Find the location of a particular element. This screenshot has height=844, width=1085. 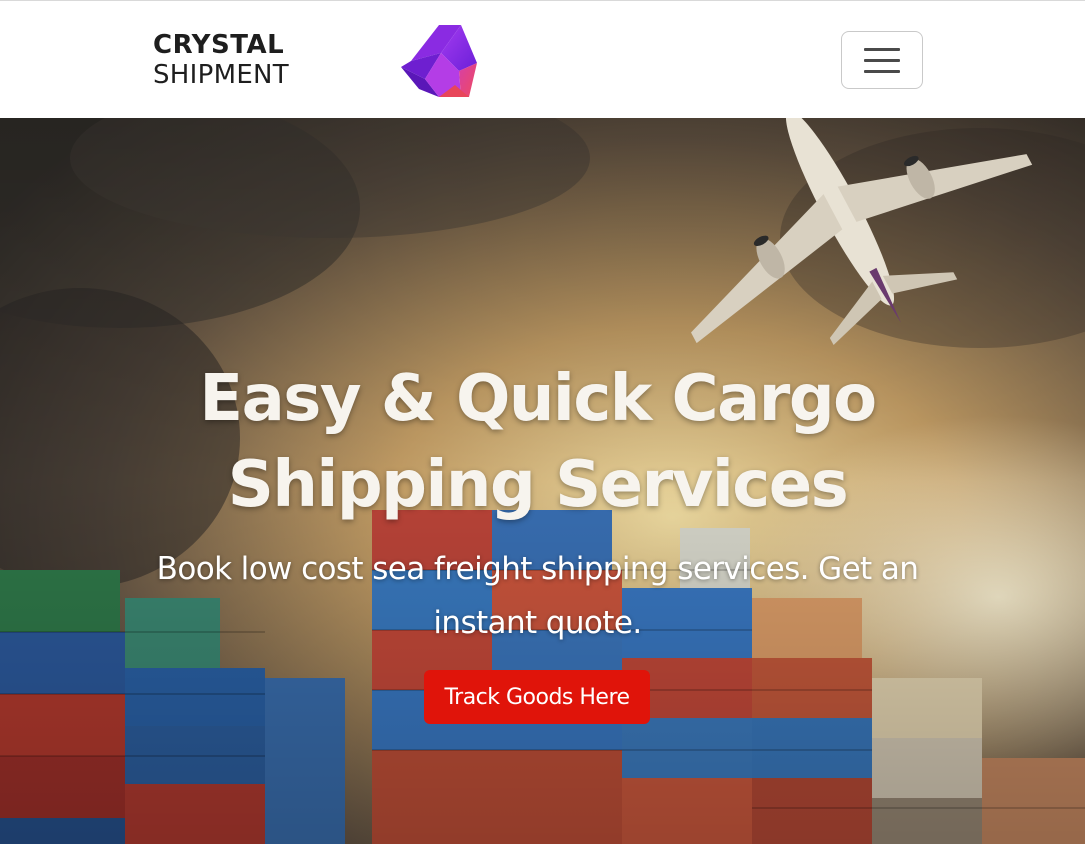

brand-logo-link: CRYSTAL SHIPMENT is located at coordinates (318, 63).